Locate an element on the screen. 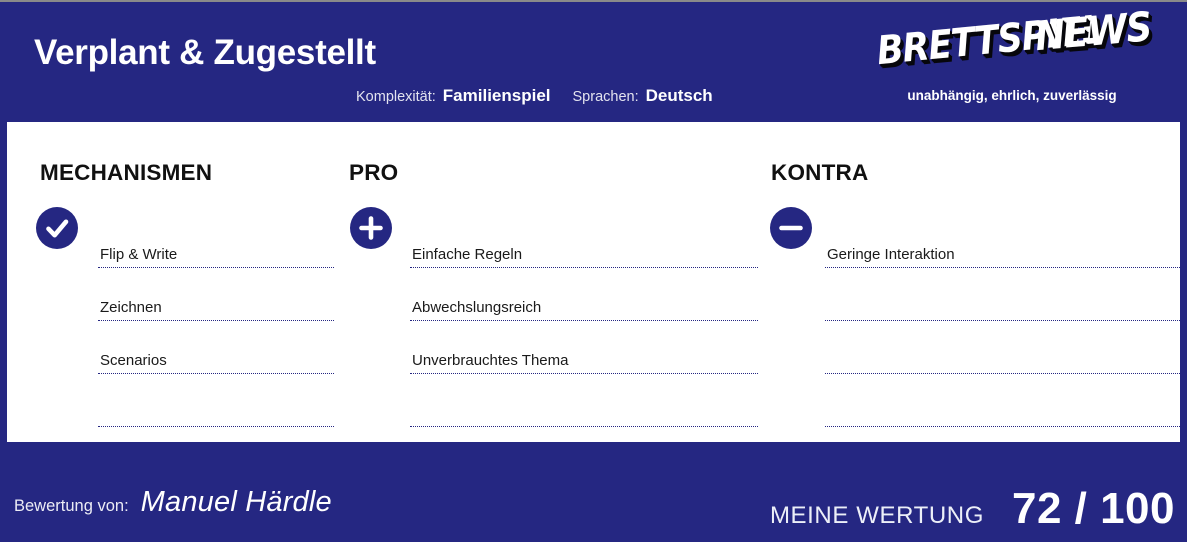 The image size is (1187, 542). list-item: Einfache Regeln is located at coordinates (584, 241).